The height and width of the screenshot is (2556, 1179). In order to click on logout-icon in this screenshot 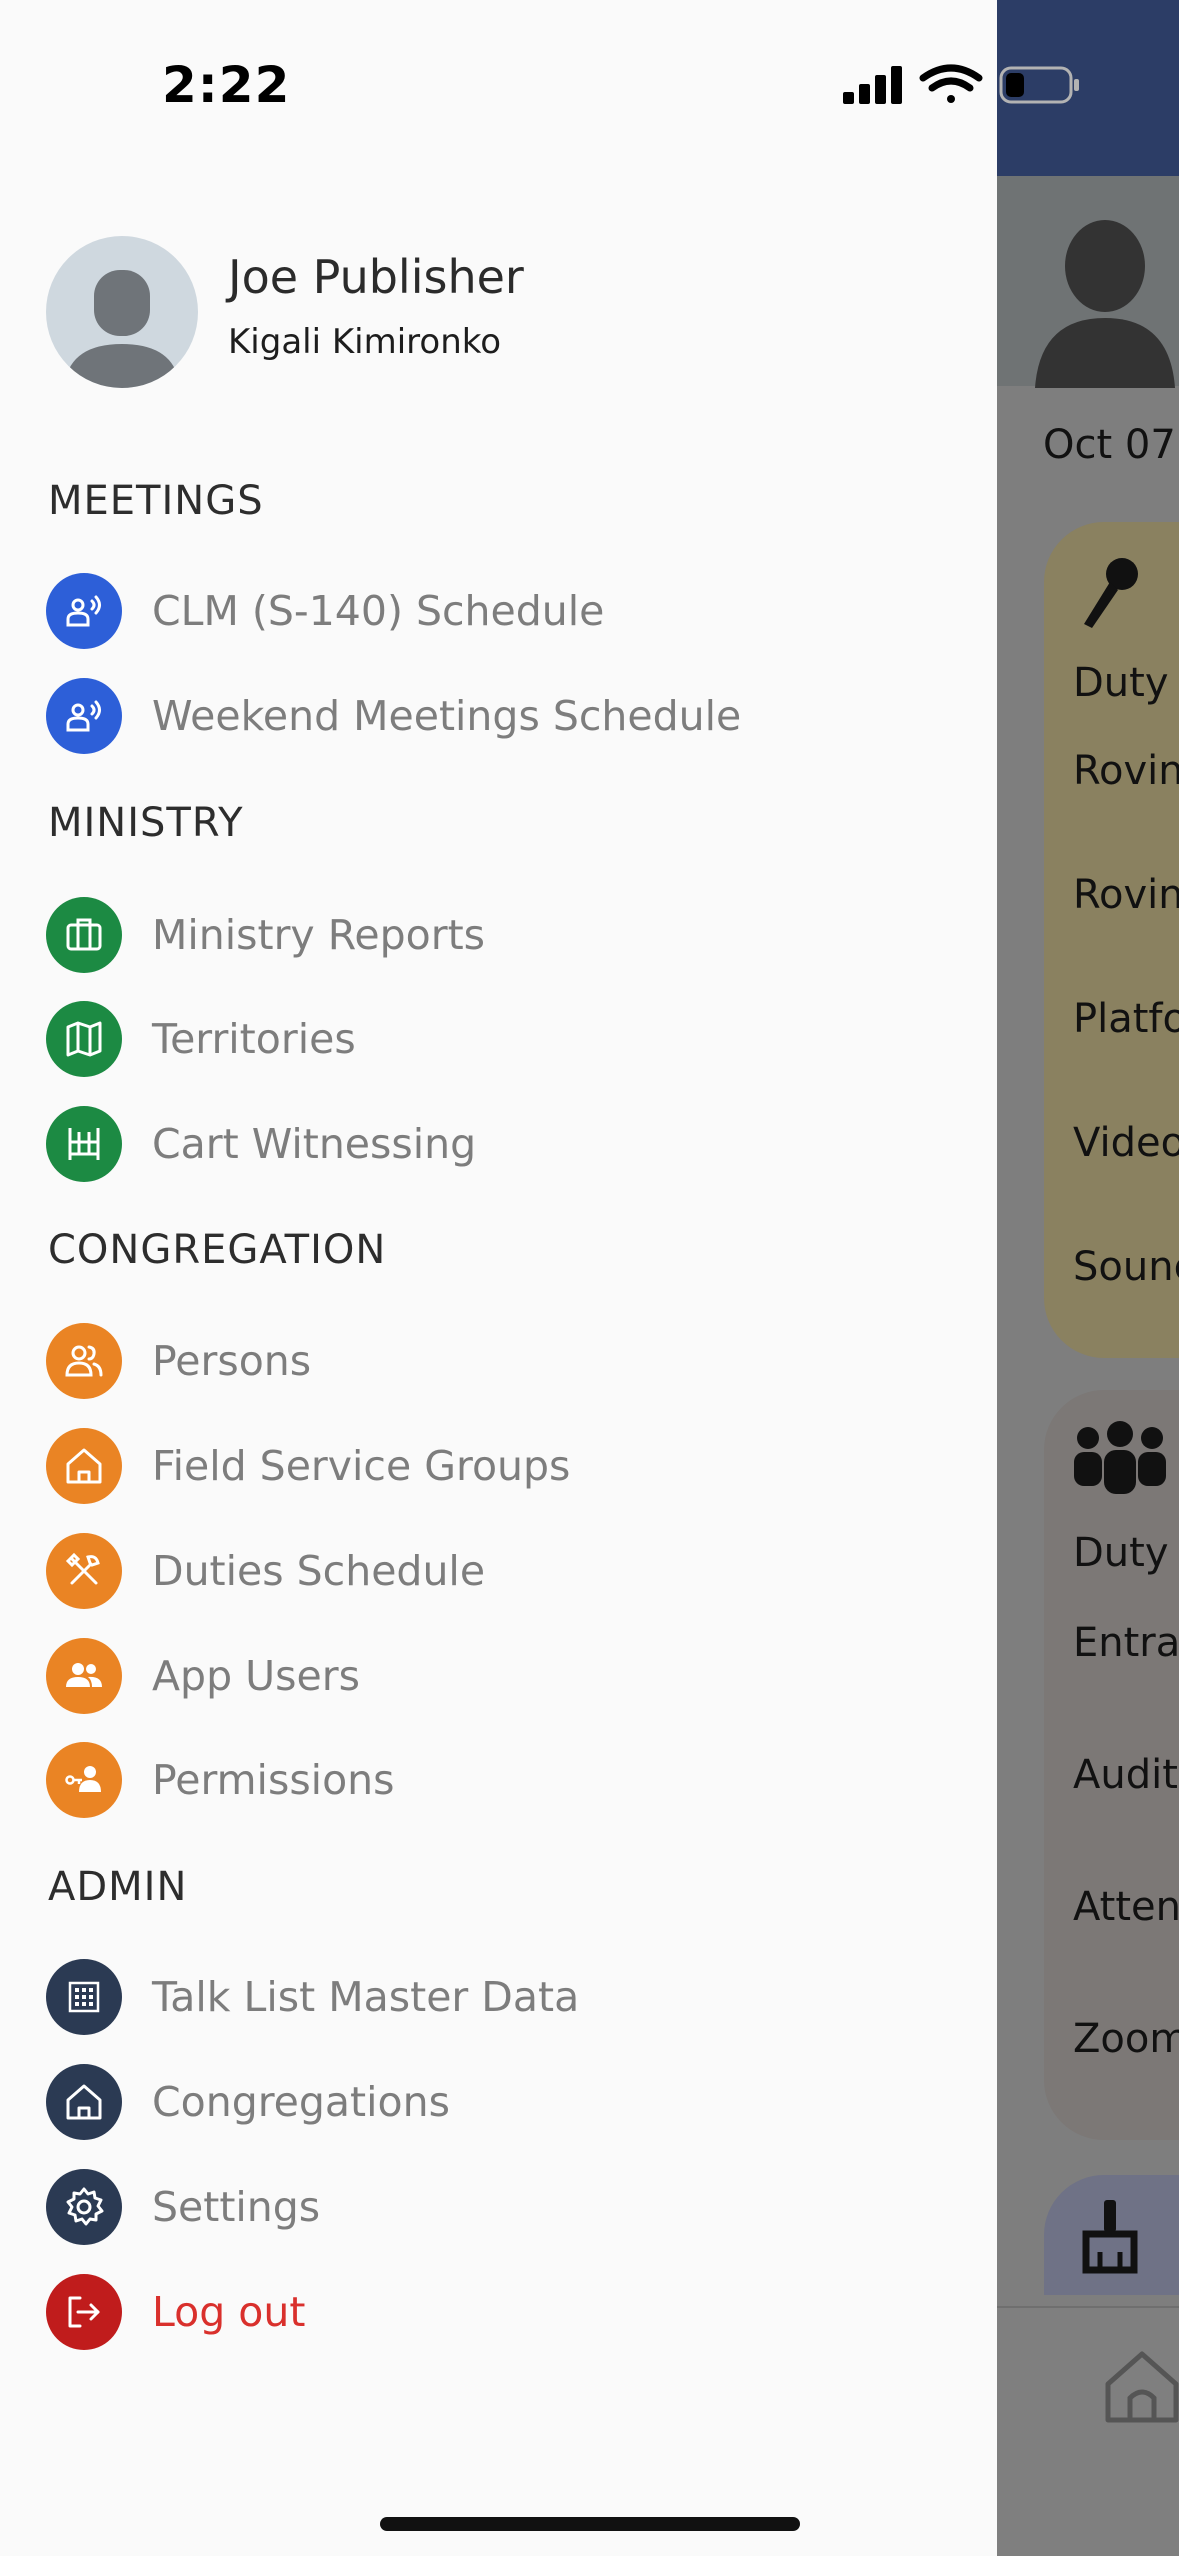, I will do `click(84, 2312)`.